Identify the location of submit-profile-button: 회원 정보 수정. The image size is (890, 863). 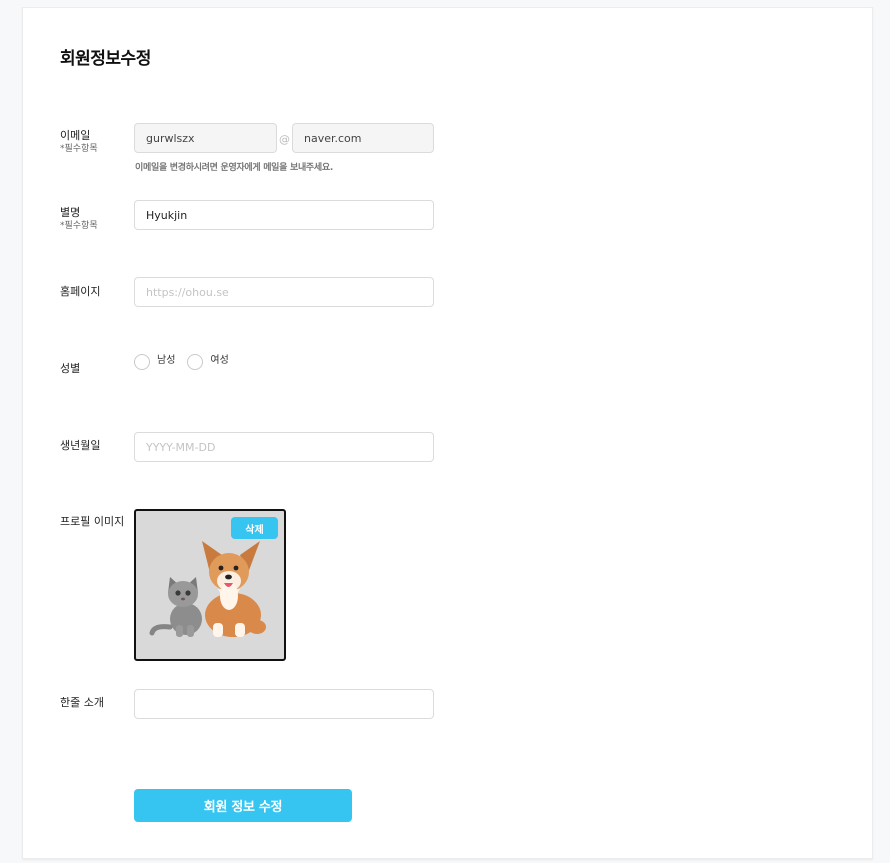
(243, 805).